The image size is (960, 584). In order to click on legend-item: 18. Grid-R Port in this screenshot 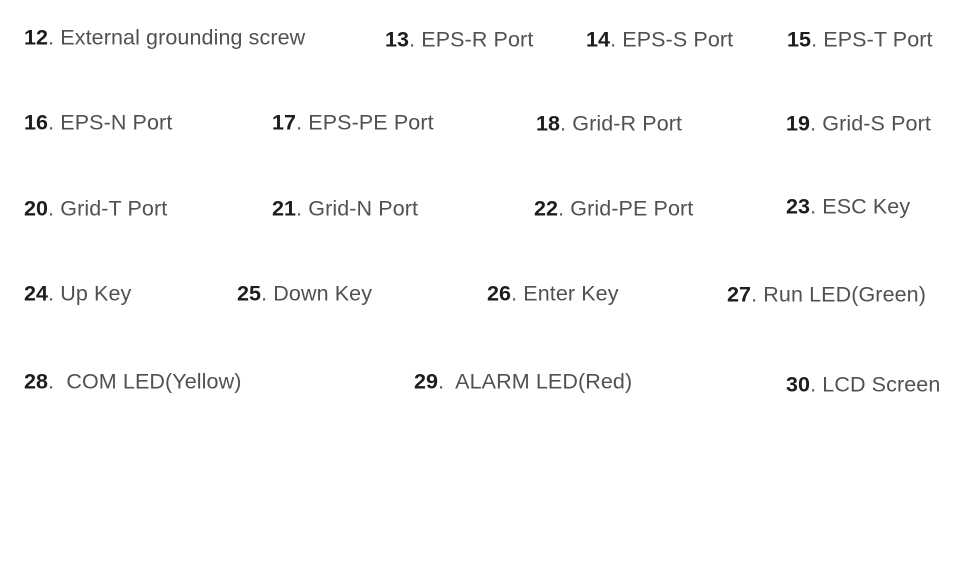, I will do `click(609, 124)`.